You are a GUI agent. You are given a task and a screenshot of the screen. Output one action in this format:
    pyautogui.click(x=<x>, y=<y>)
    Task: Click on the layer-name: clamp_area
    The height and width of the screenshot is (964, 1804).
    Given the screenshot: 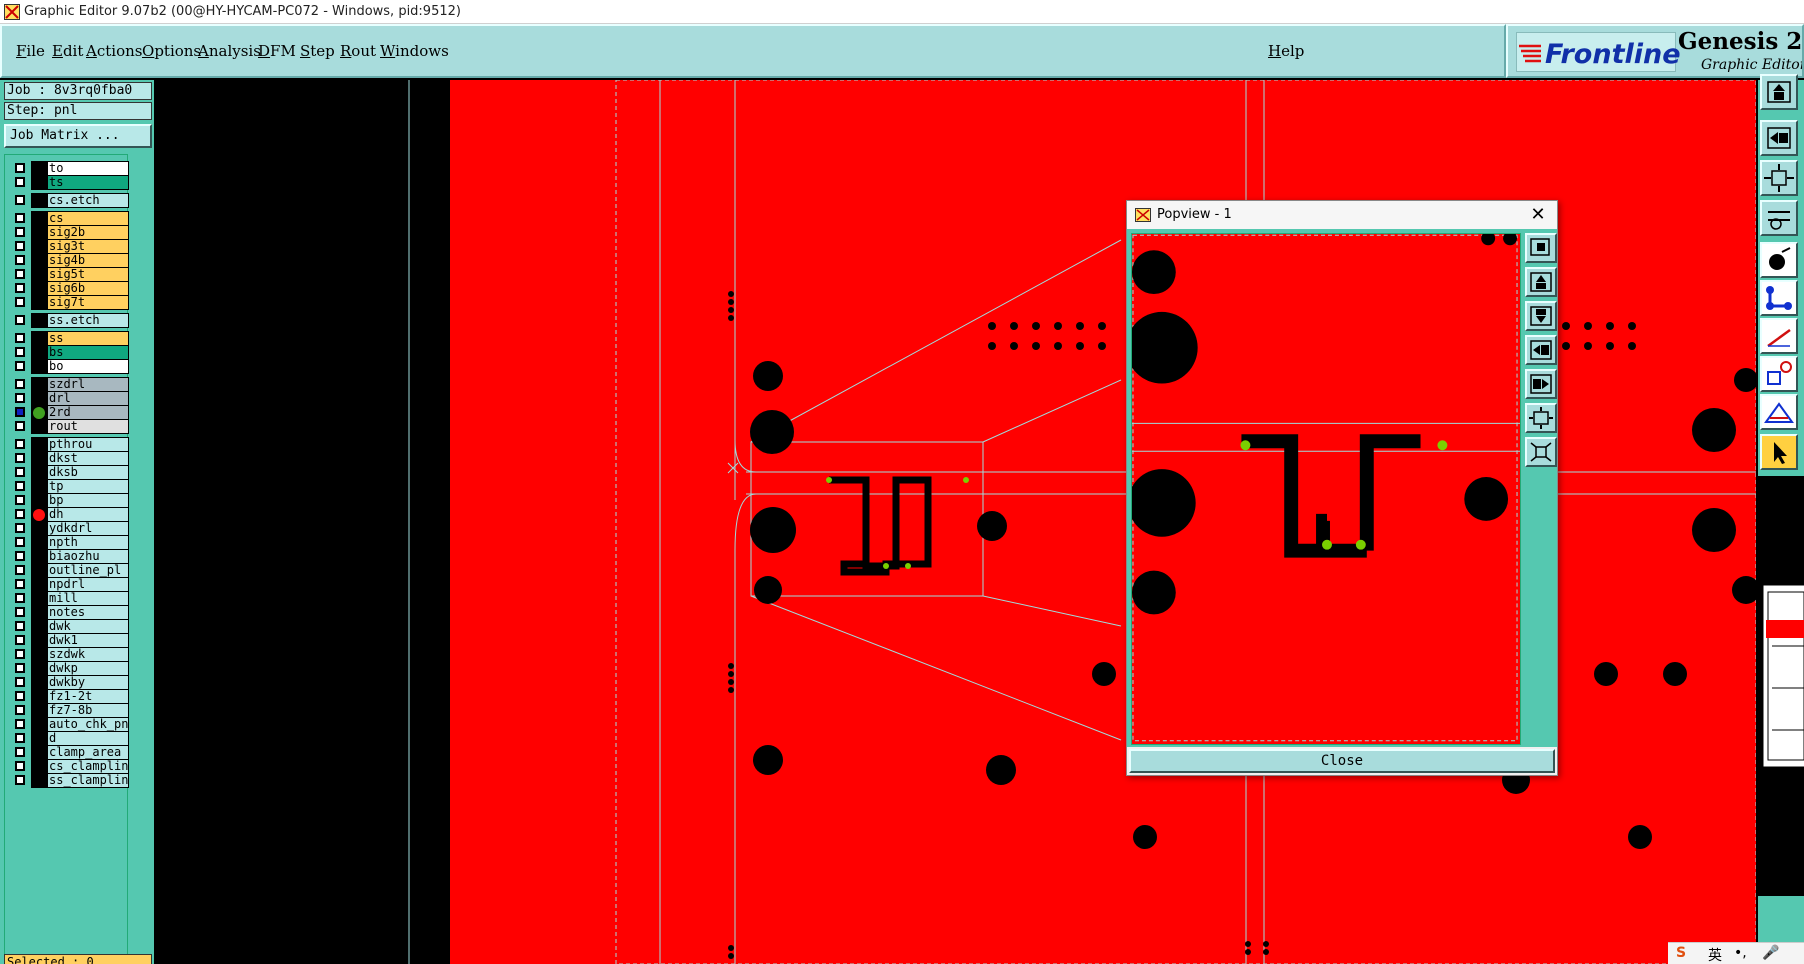 What is the action you would take?
    pyautogui.click(x=88, y=752)
    